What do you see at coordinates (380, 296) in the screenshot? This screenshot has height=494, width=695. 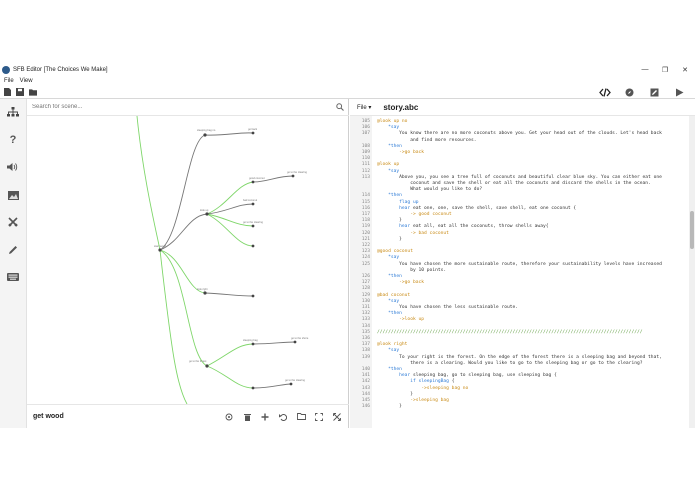 I see `code-line: 129 @bad coconut` at bounding box center [380, 296].